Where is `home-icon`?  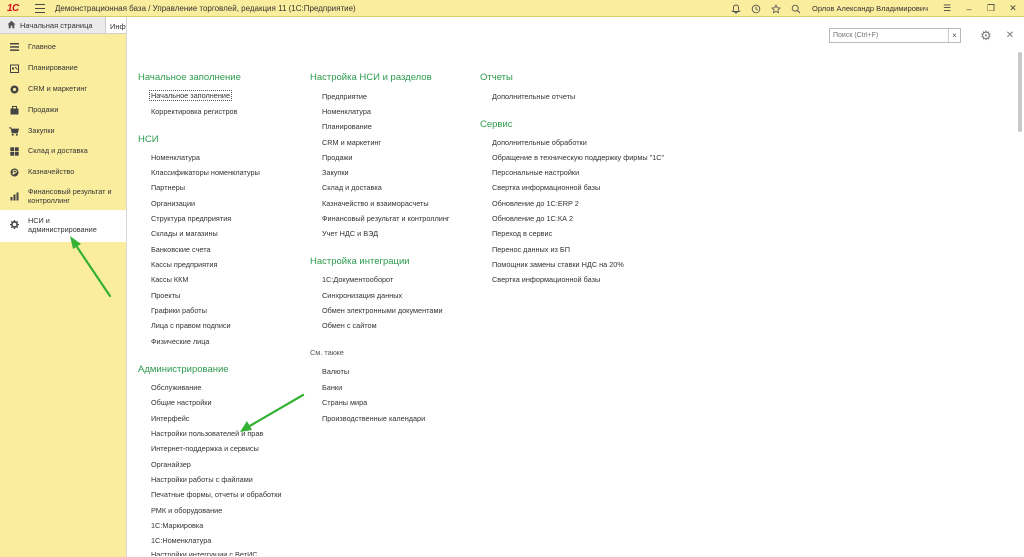 home-icon is located at coordinates (11, 25).